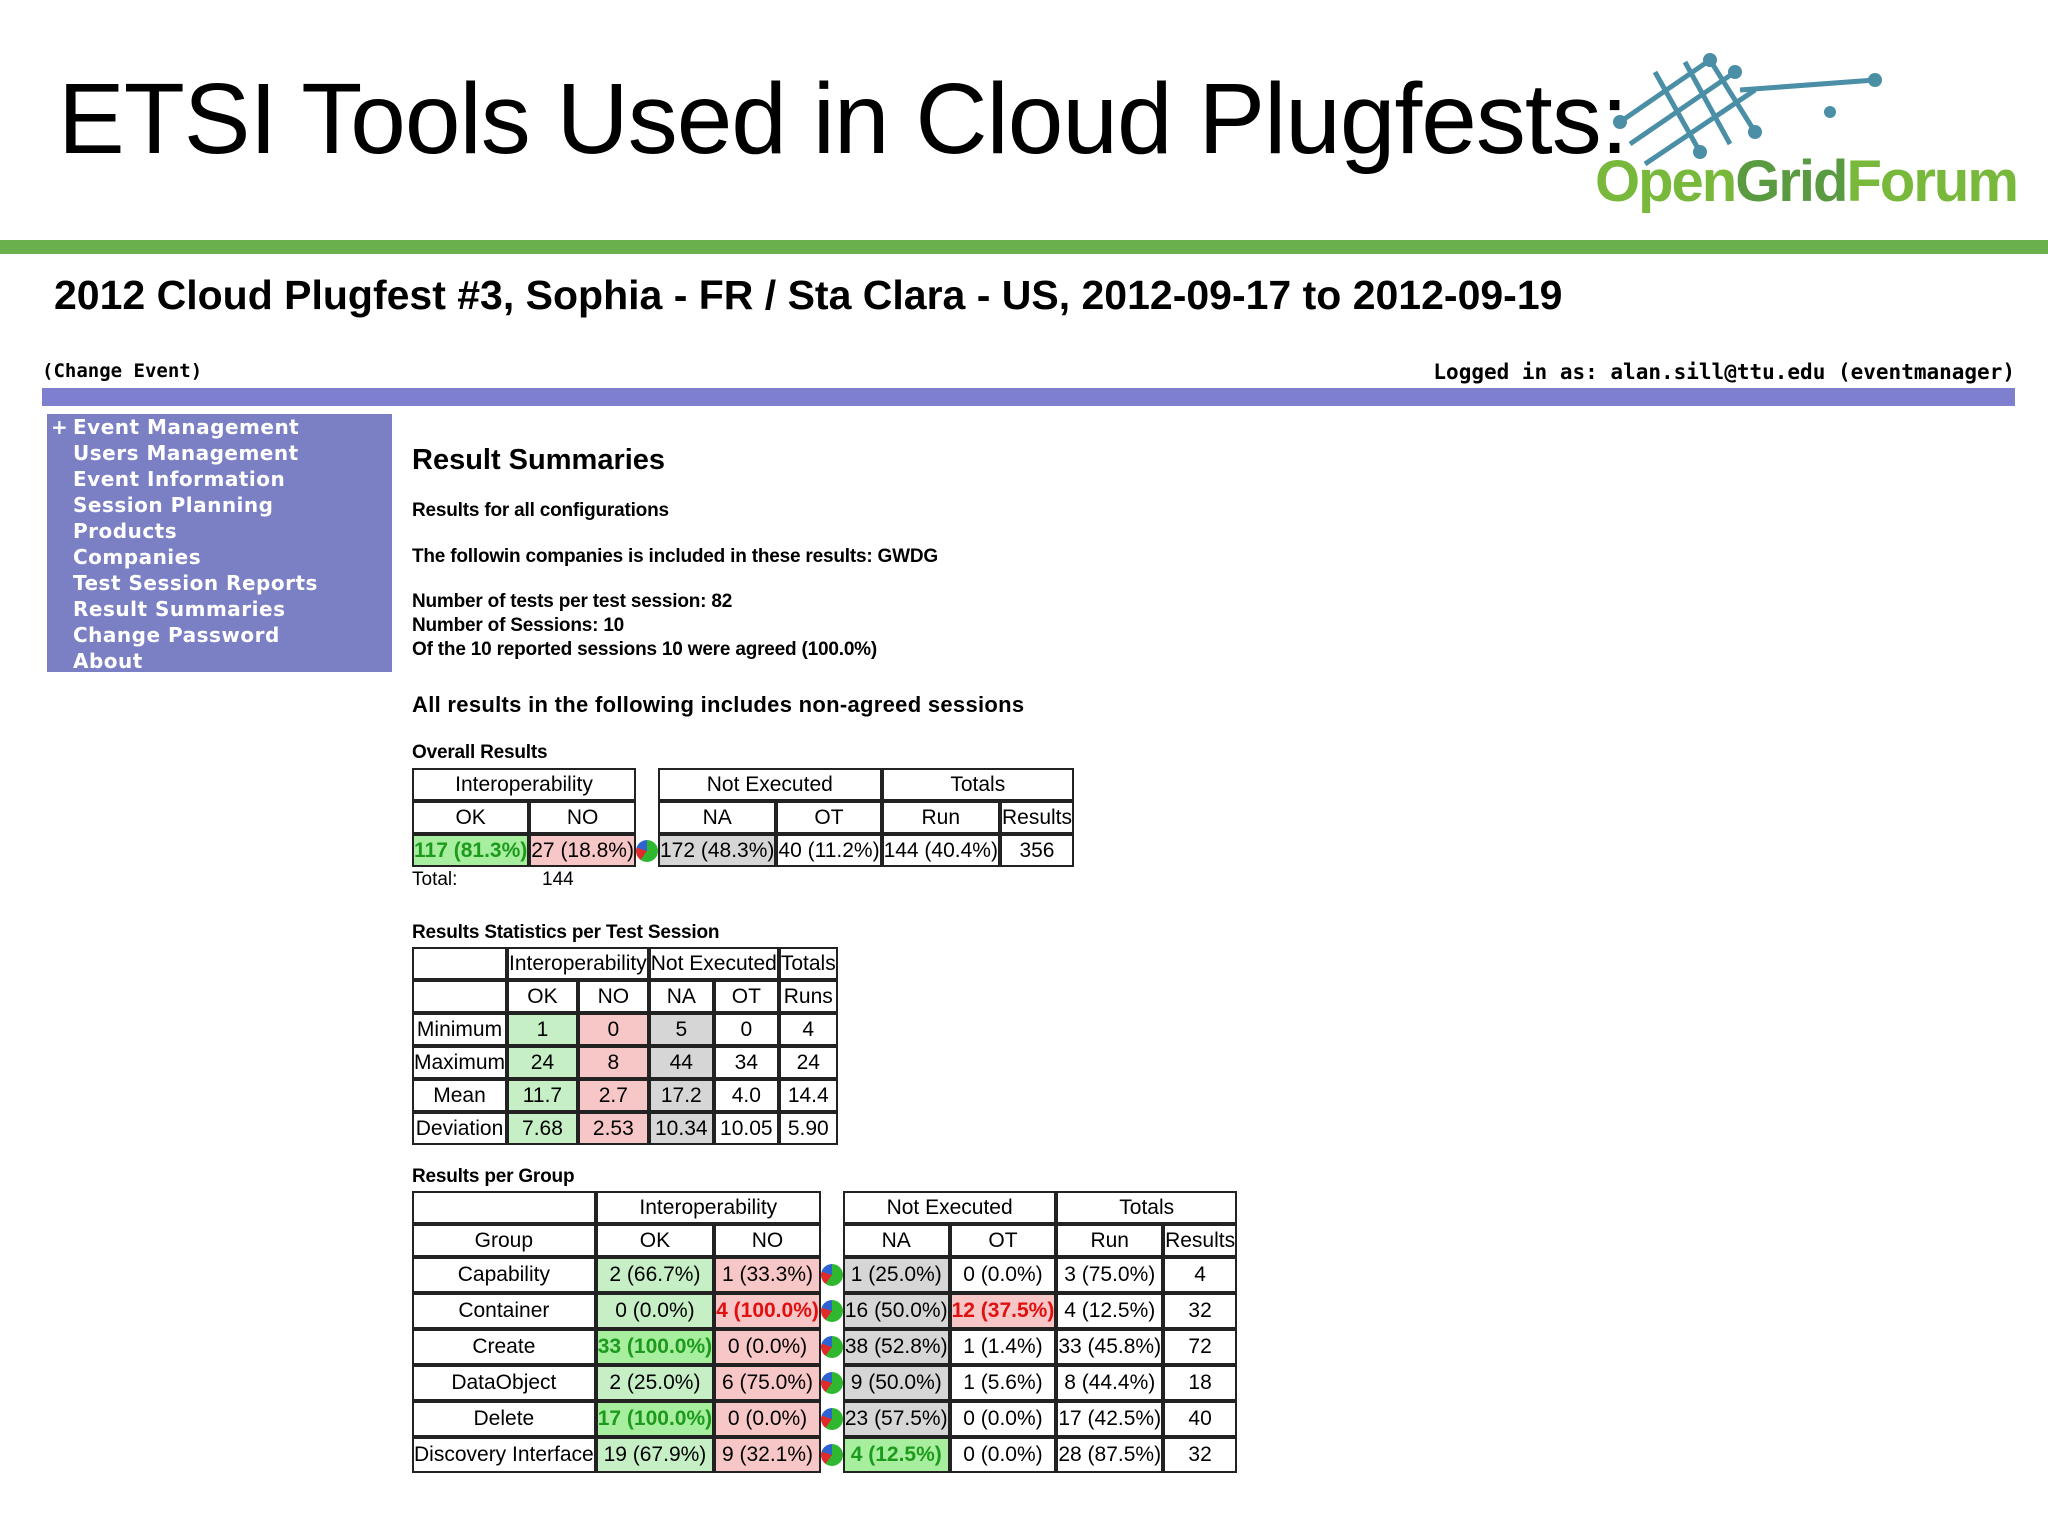  I want to click on stats-row-deviation: Deviation 7.68 2.53 10.34 10.05 5.90, so click(625, 1128).